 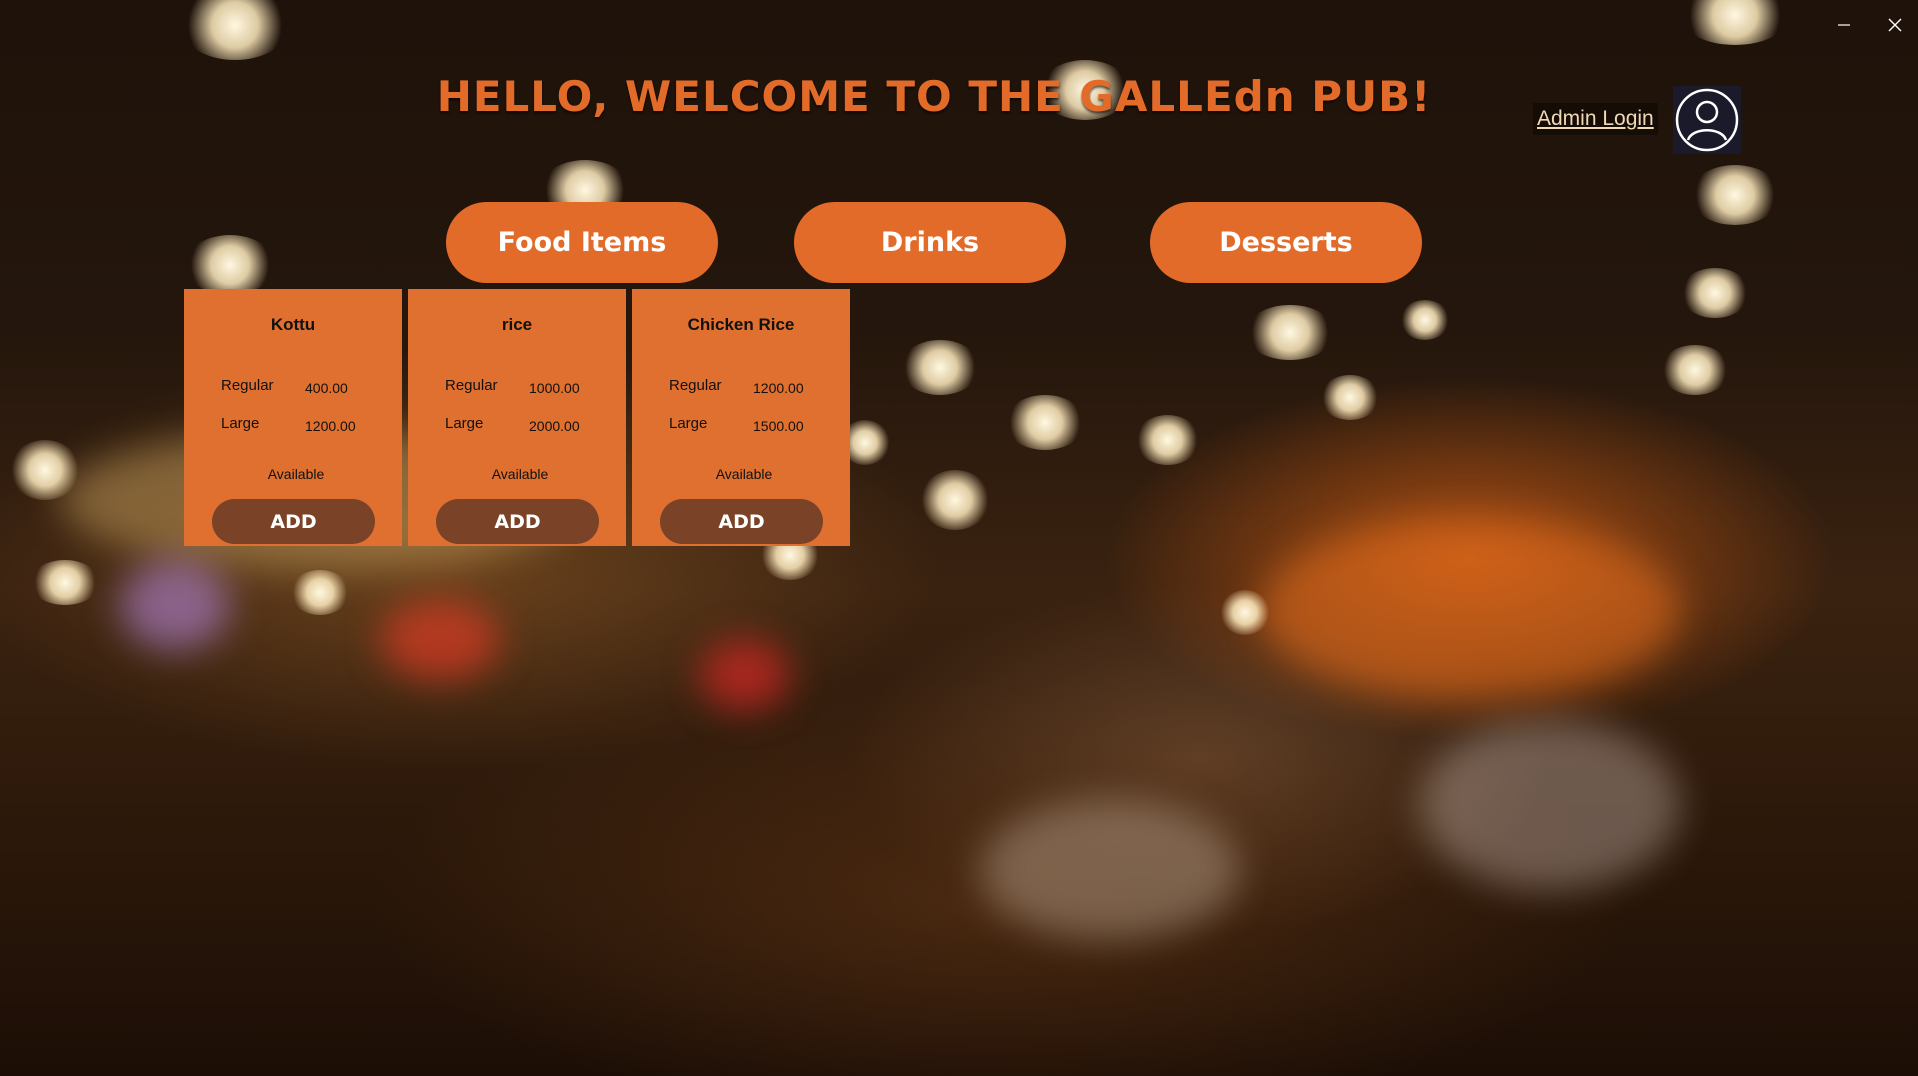 I want to click on regular-price: 1000.00, so click(x=554, y=388).